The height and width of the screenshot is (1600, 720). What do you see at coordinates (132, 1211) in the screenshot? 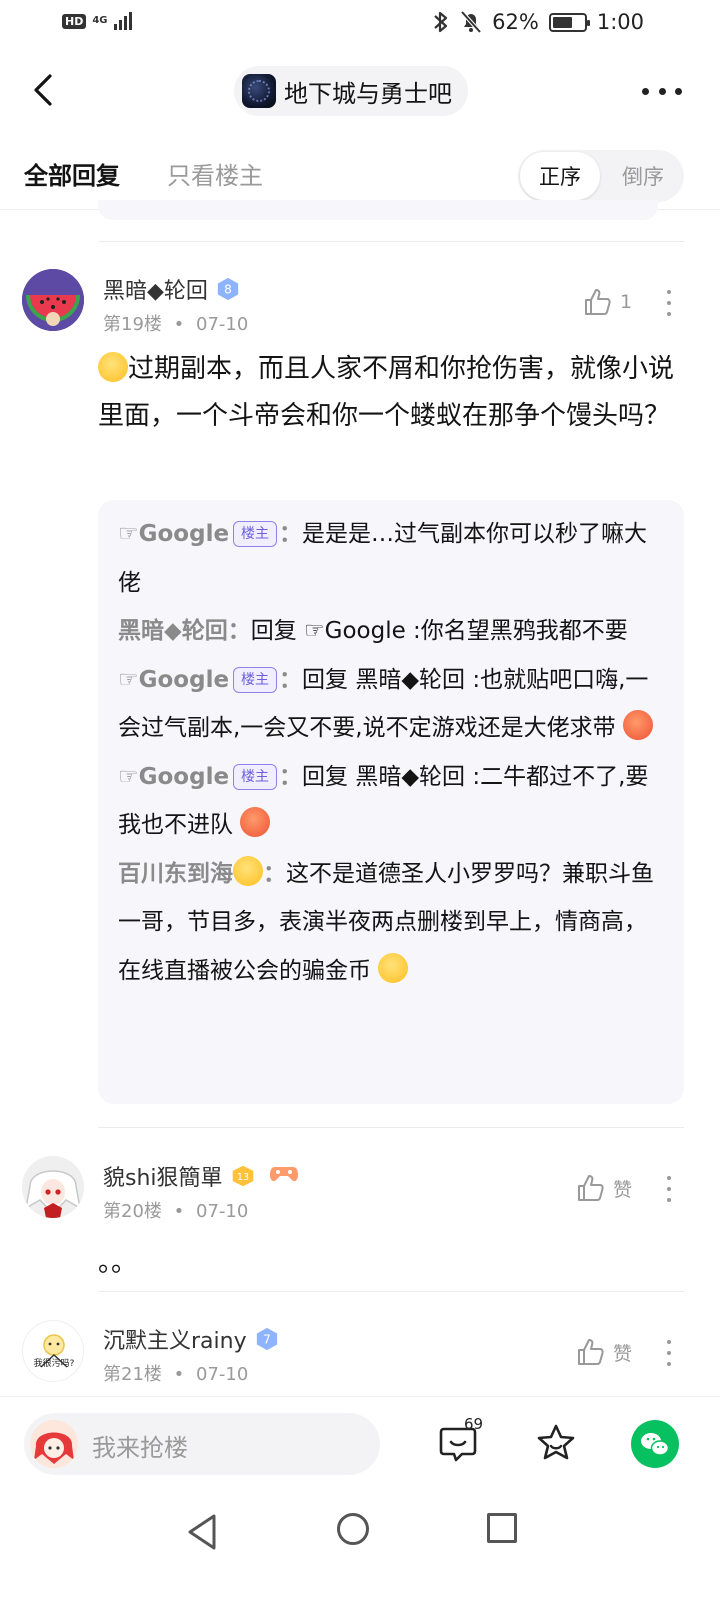
I see `floor-number: 第20楼` at bounding box center [132, 1211].